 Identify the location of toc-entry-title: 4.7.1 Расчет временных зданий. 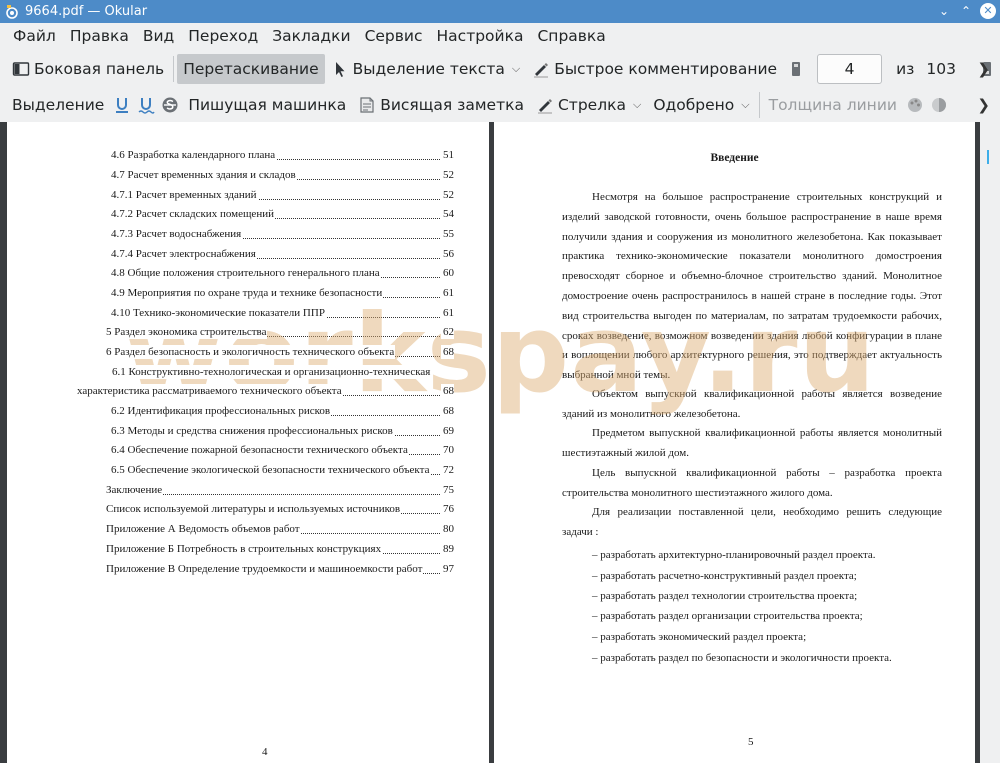
(184, 195).